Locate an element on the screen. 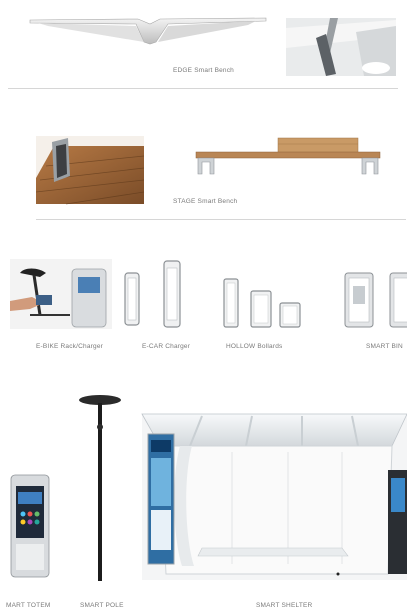  edge-caption: EDGE Smart Bench is located at coordinates (203, 70).